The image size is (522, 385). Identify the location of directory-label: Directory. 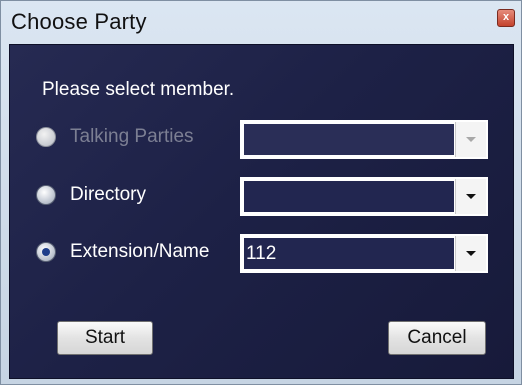
(108, 194).